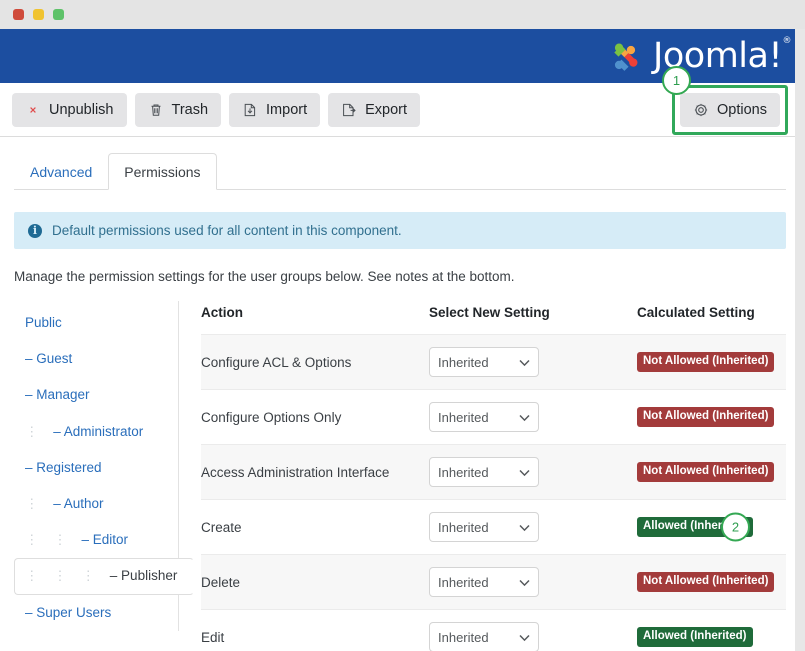  I want to click on import-icon, so click(250, 109).